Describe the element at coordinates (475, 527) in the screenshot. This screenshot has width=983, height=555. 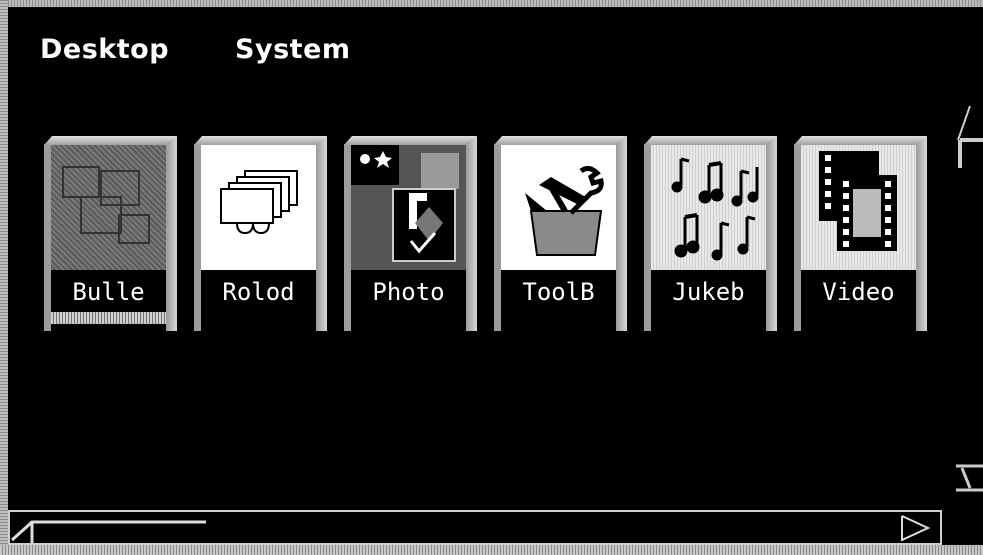
I see `horizontal-scrollbar` at that location.